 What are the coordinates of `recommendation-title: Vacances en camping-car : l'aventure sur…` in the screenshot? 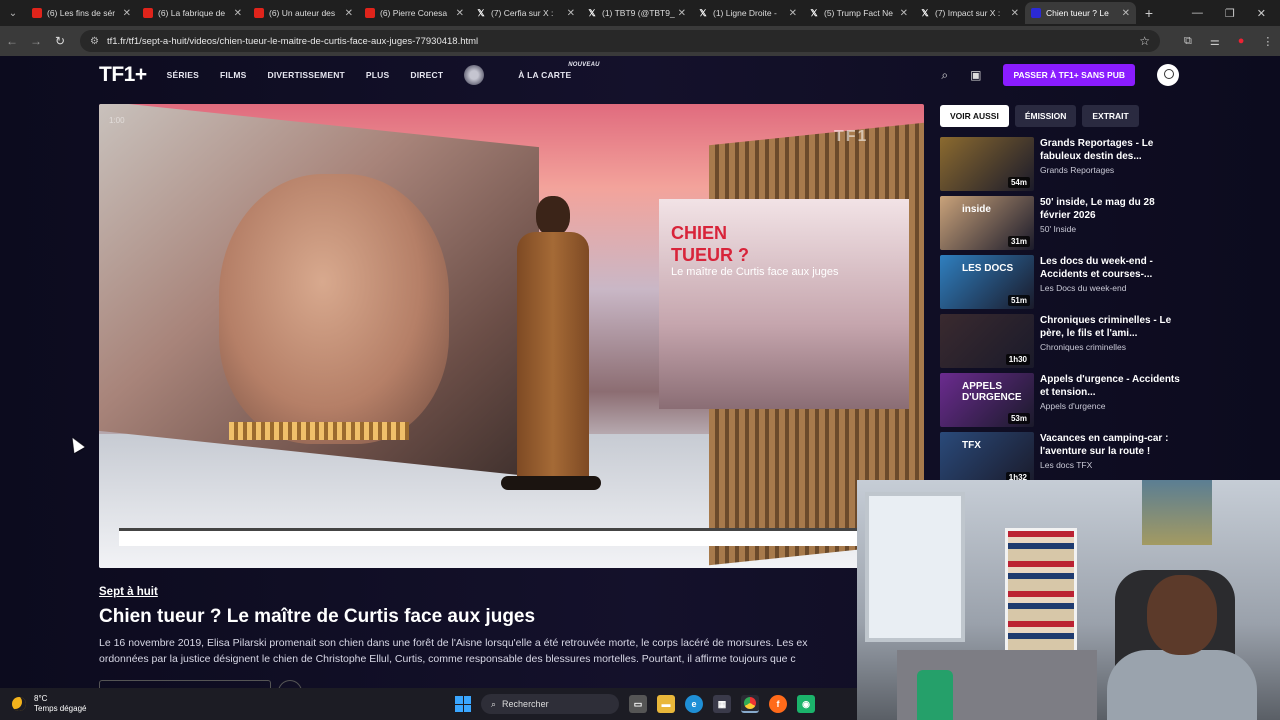 It's located at (1110, 445).